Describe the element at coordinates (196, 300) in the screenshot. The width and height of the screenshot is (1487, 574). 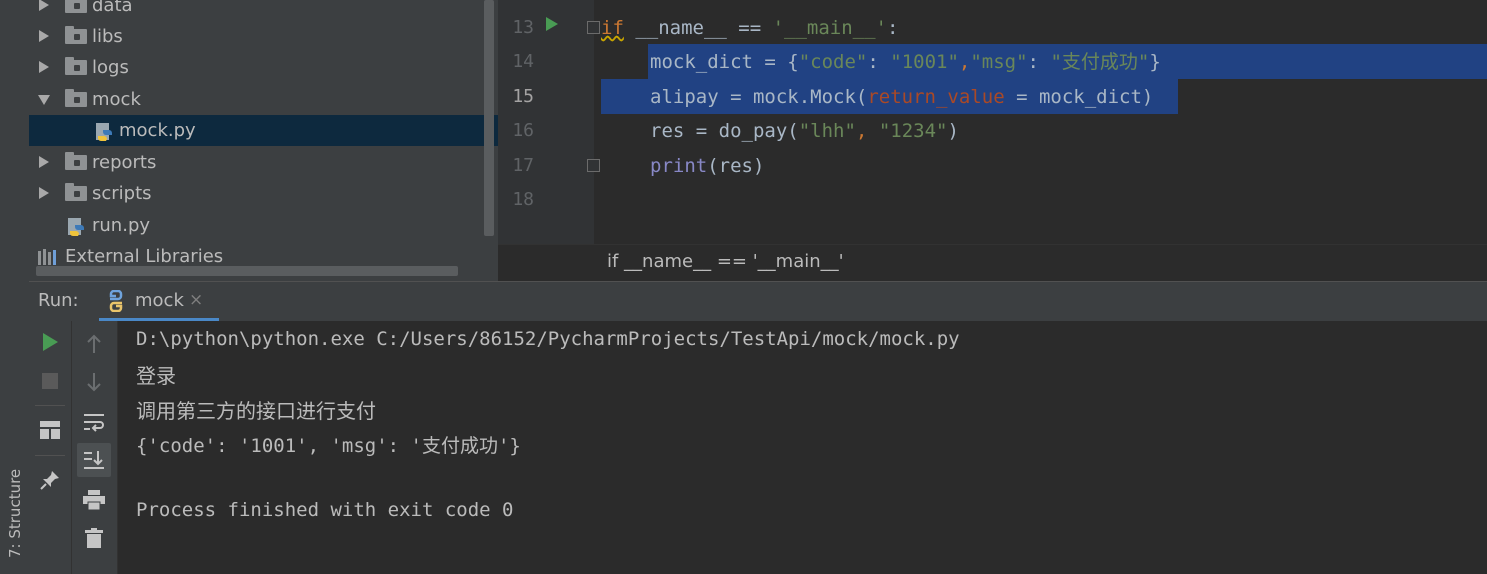
I see `close-icon: ×` at that location.